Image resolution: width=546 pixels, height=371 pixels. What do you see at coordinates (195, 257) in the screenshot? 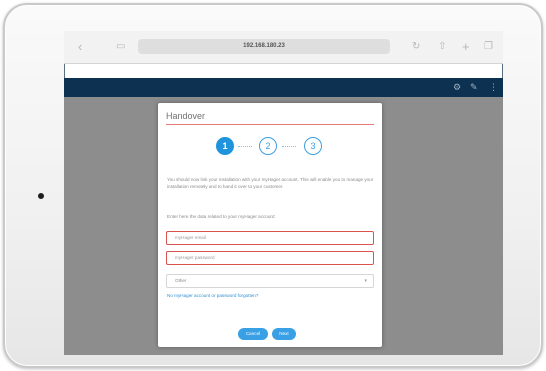
I see `password-placeholder: myHager password` at bounding box center [195, 257].